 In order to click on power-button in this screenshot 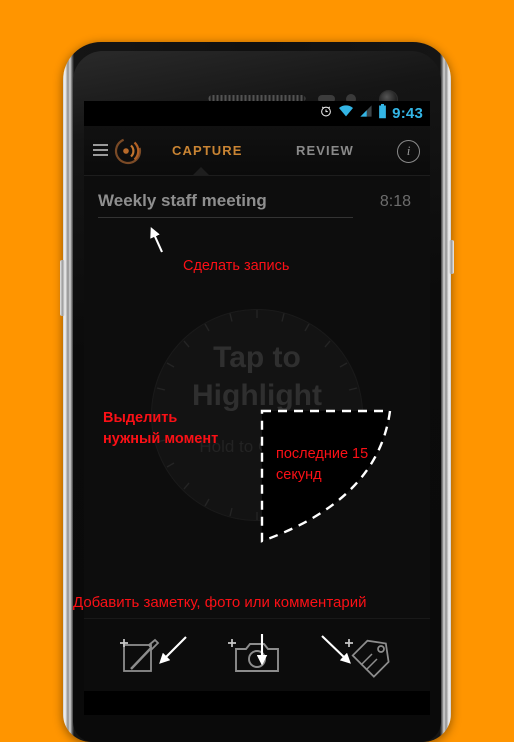, I will do `click(451, 257)`.